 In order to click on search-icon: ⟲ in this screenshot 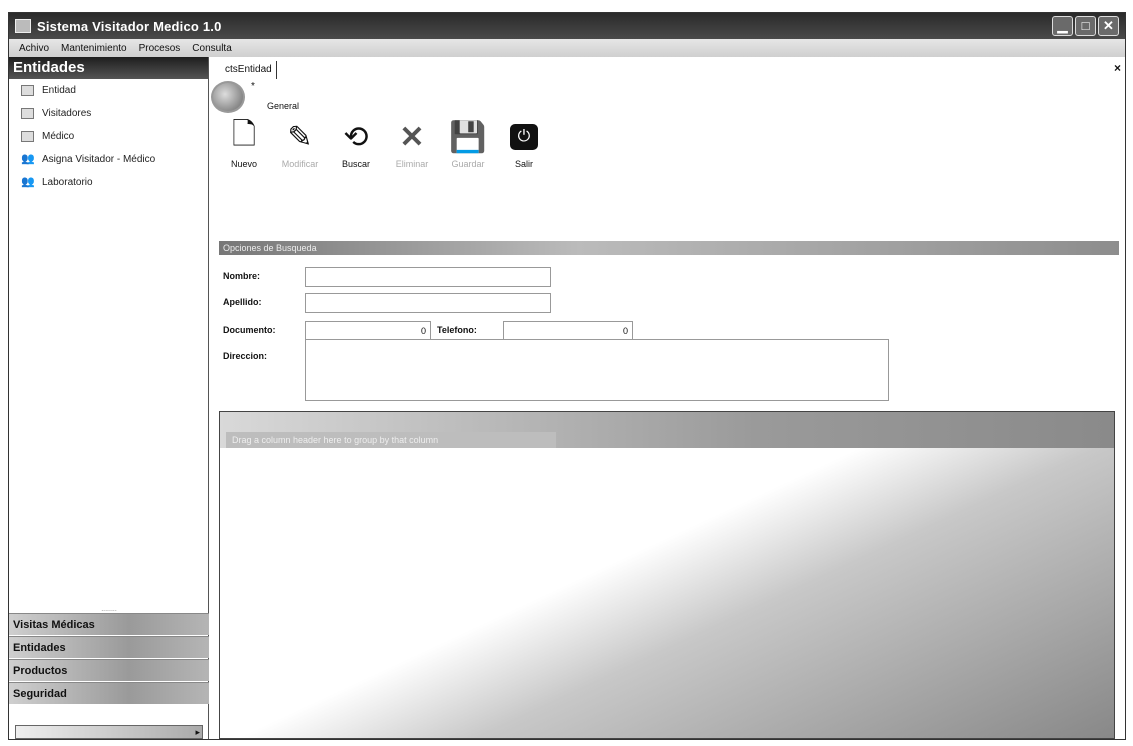, I will do `click(356, 137)`.